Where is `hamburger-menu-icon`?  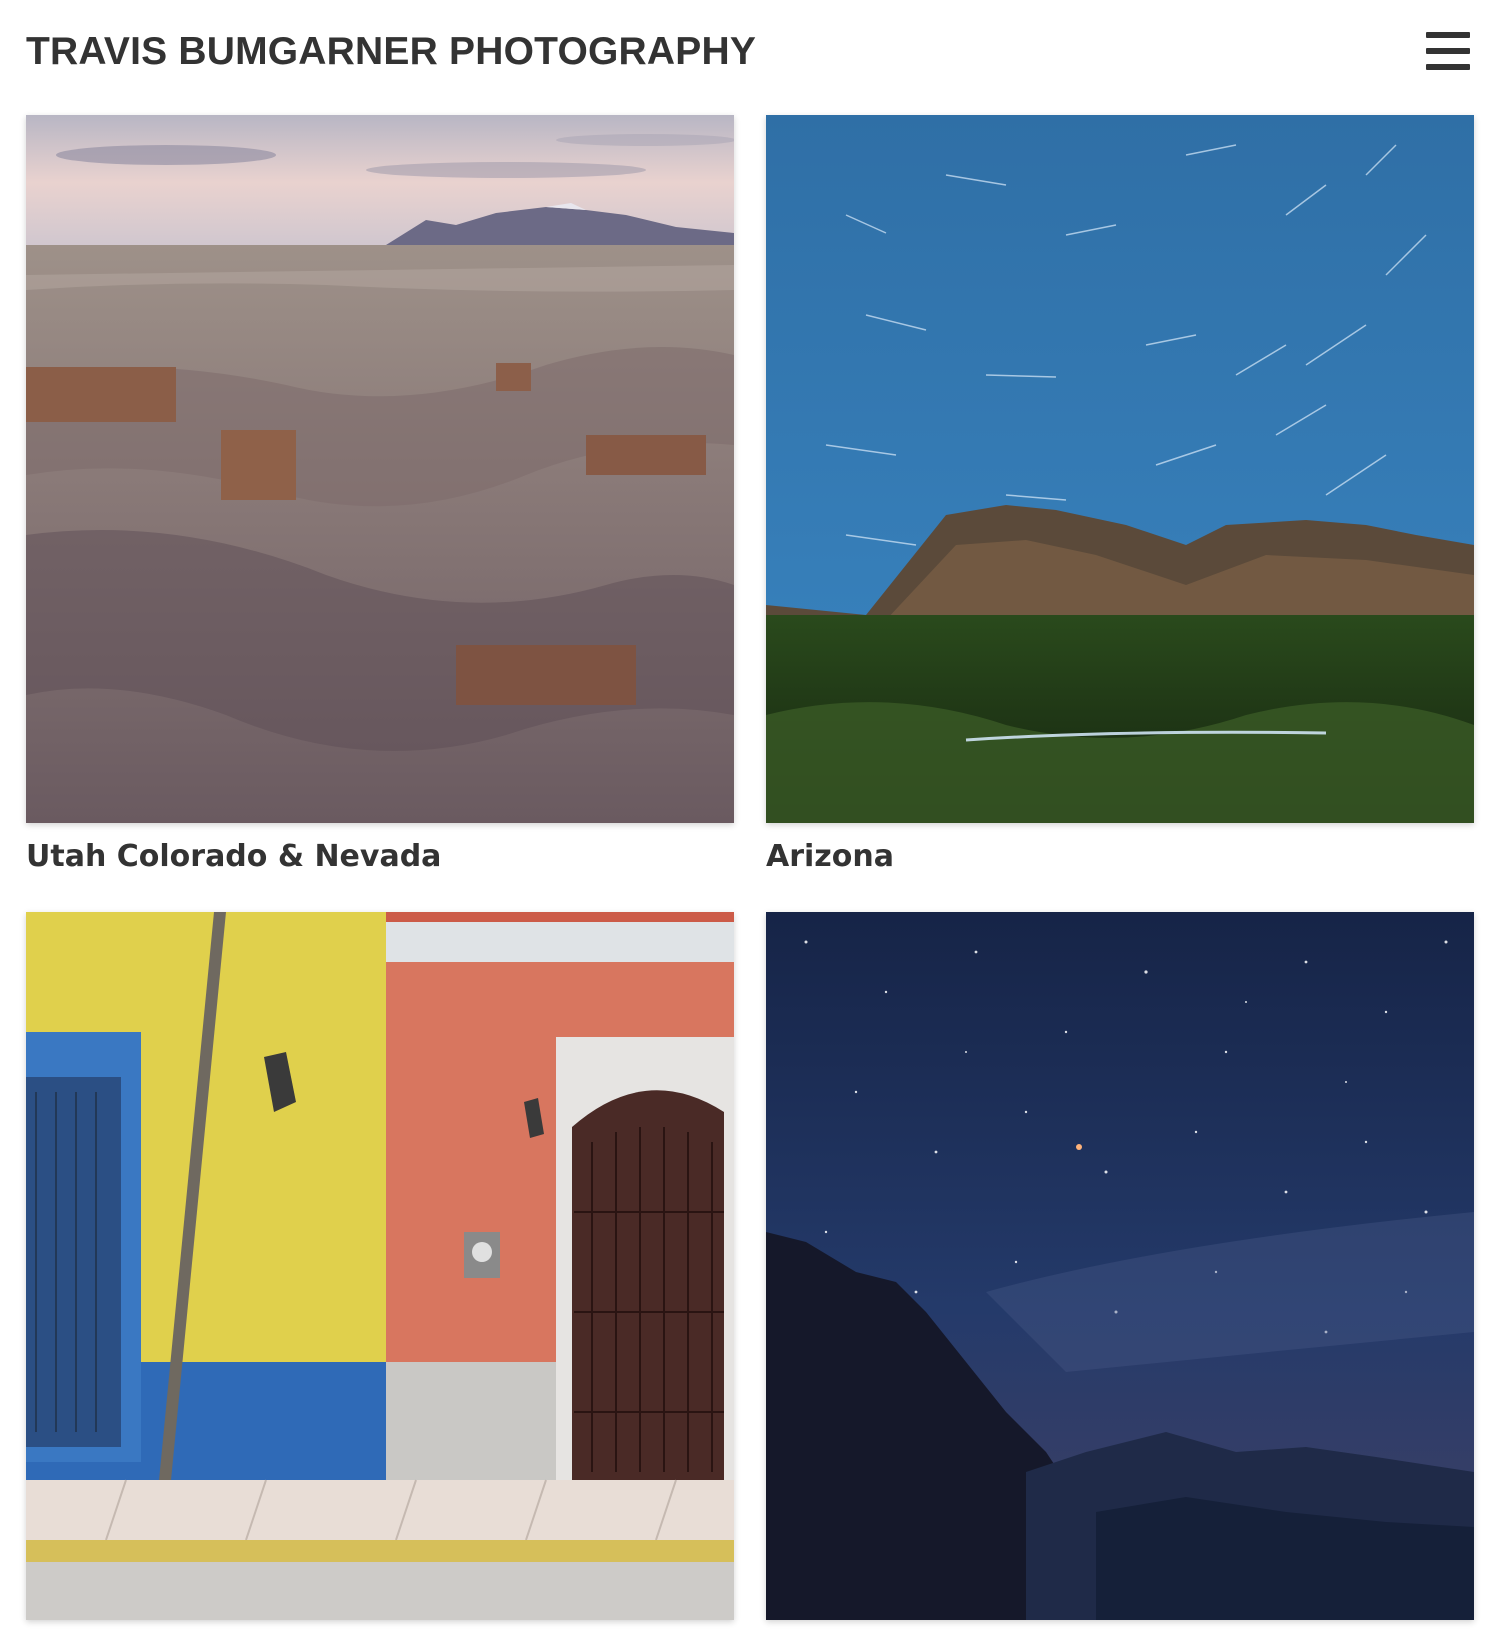
hamburger-menu-icon is located at coordinates (1448, 51).